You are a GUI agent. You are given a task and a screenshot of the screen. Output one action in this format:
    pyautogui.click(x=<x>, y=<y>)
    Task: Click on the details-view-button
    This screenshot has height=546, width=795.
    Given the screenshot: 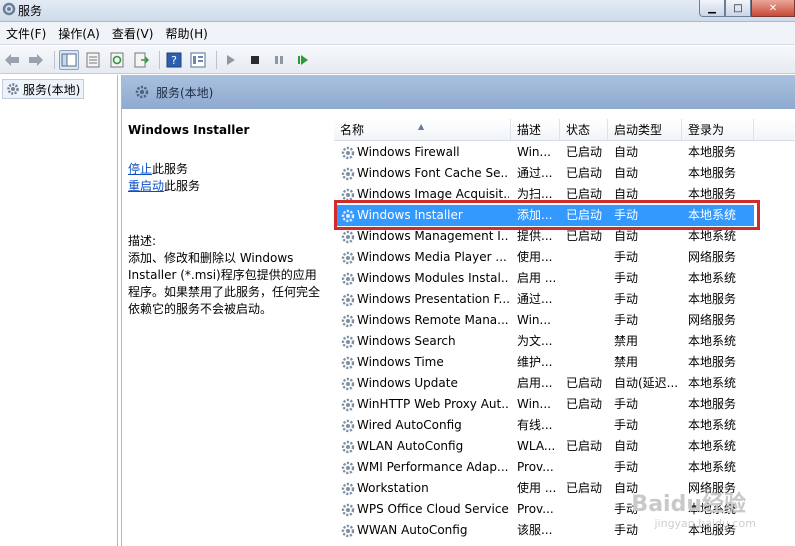 What is the action you would take?
    pyautogui.click(x=198, y=60)
    